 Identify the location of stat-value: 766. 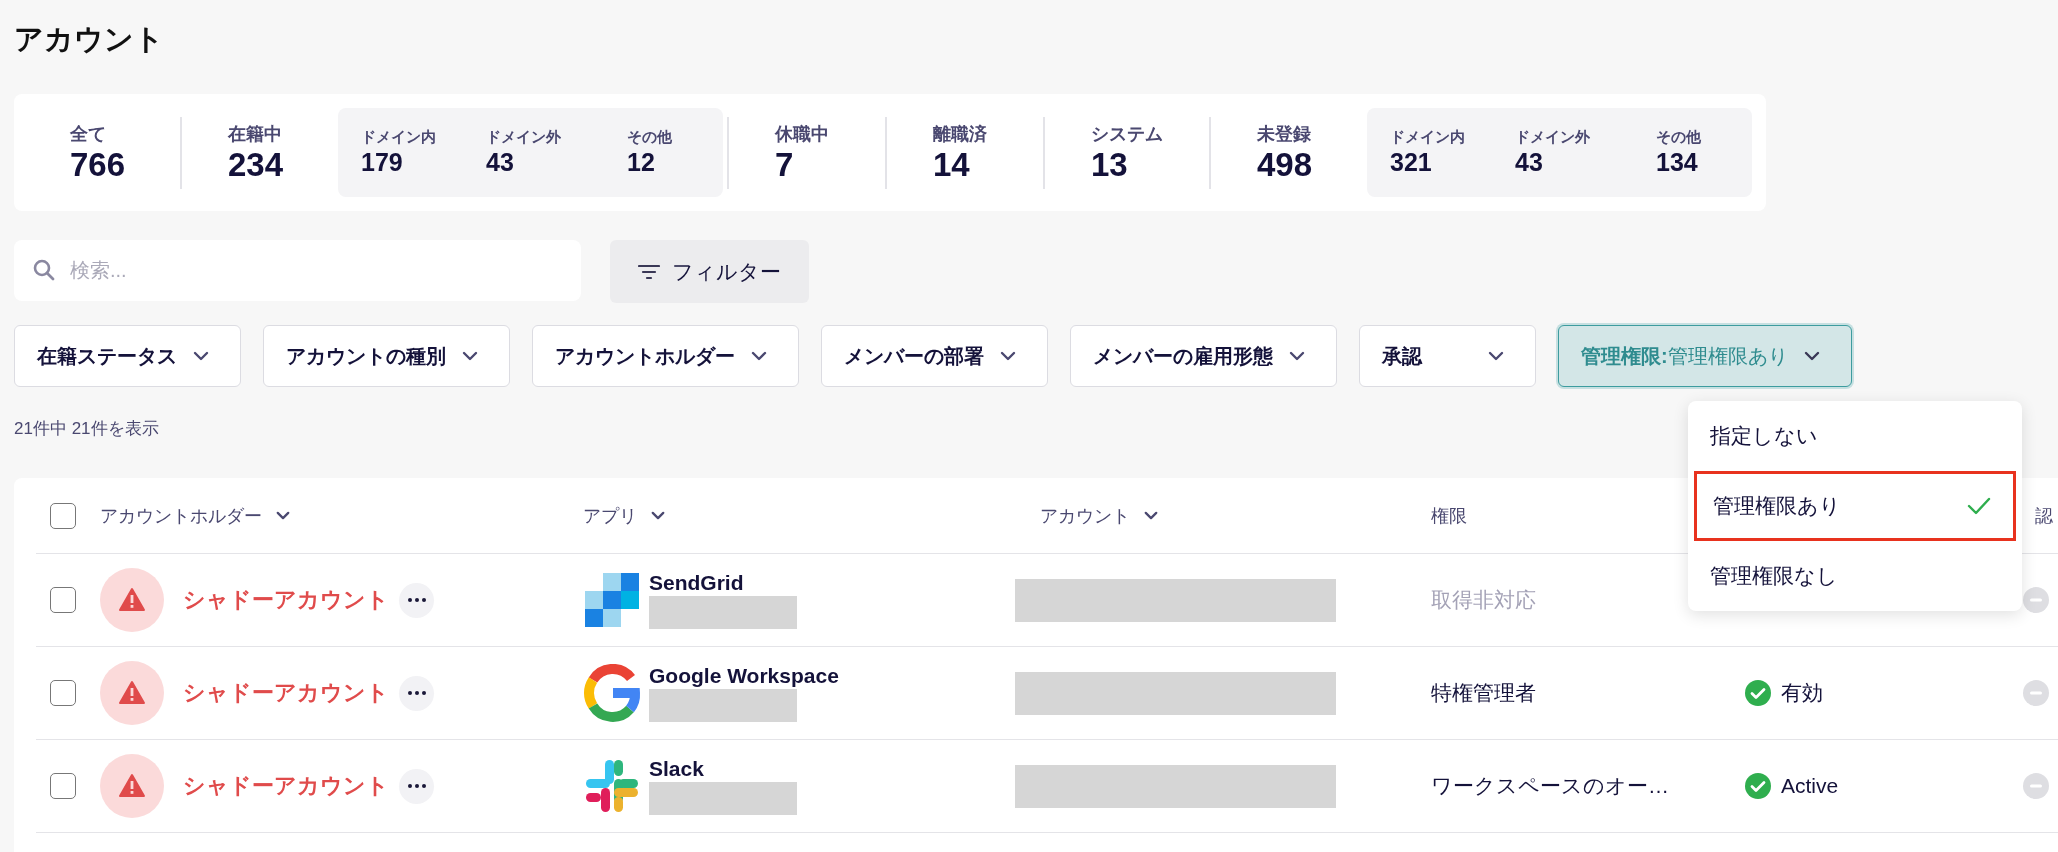
(98, 164).